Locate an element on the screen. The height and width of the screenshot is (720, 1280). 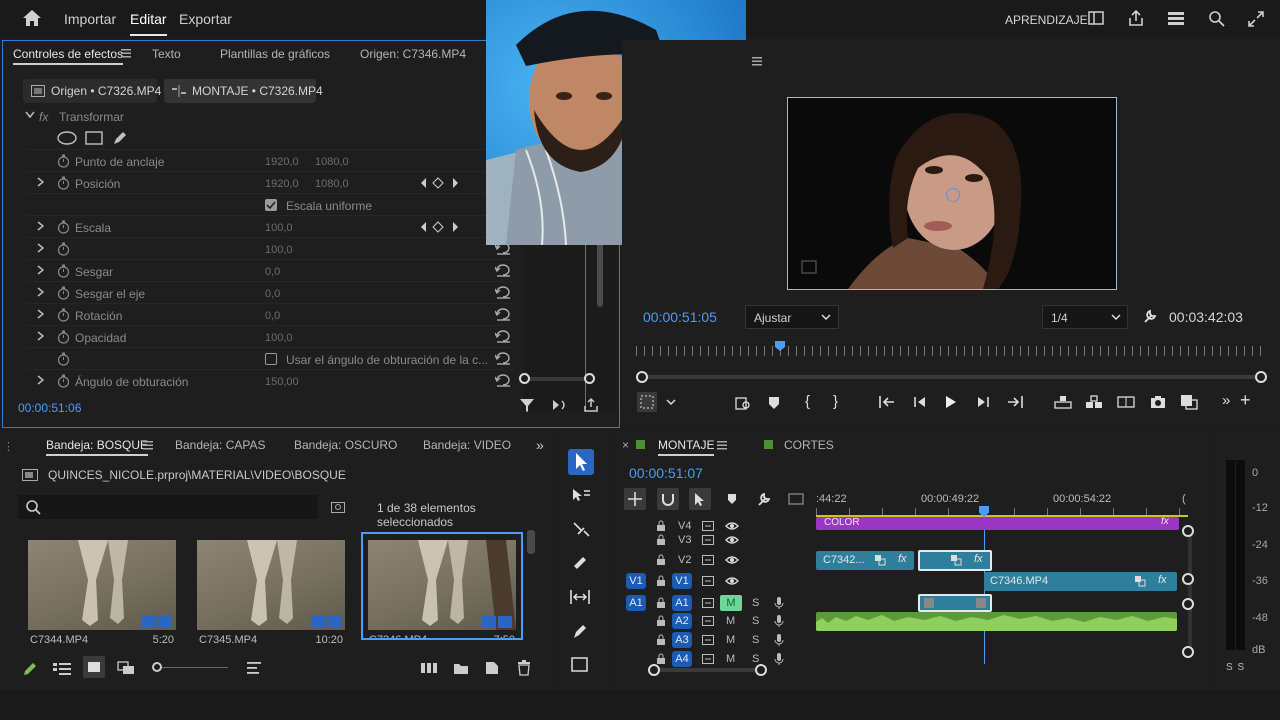
v1-clip-c7346: C7346.MP4 fx is located at coordinates (1080, 581).